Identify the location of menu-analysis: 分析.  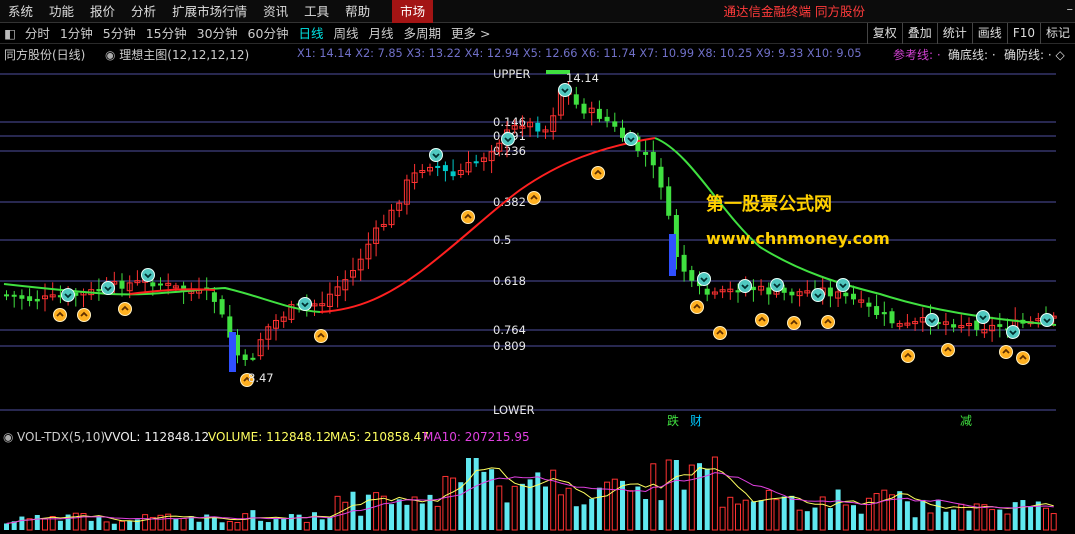
(143, 11).